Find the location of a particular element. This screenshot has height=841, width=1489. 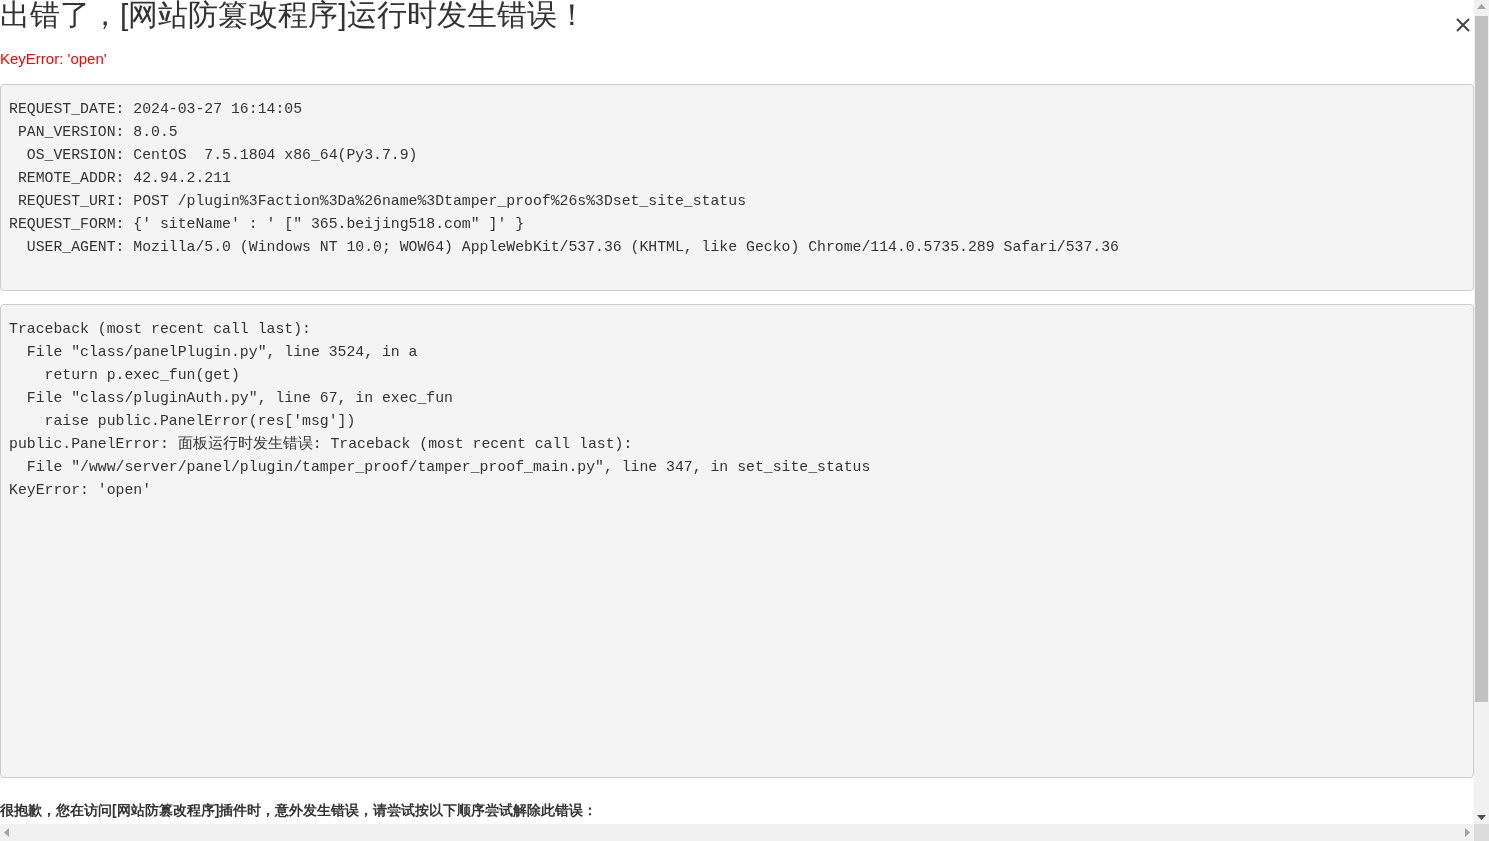

close-icon is located at coordinates (1463, 25).